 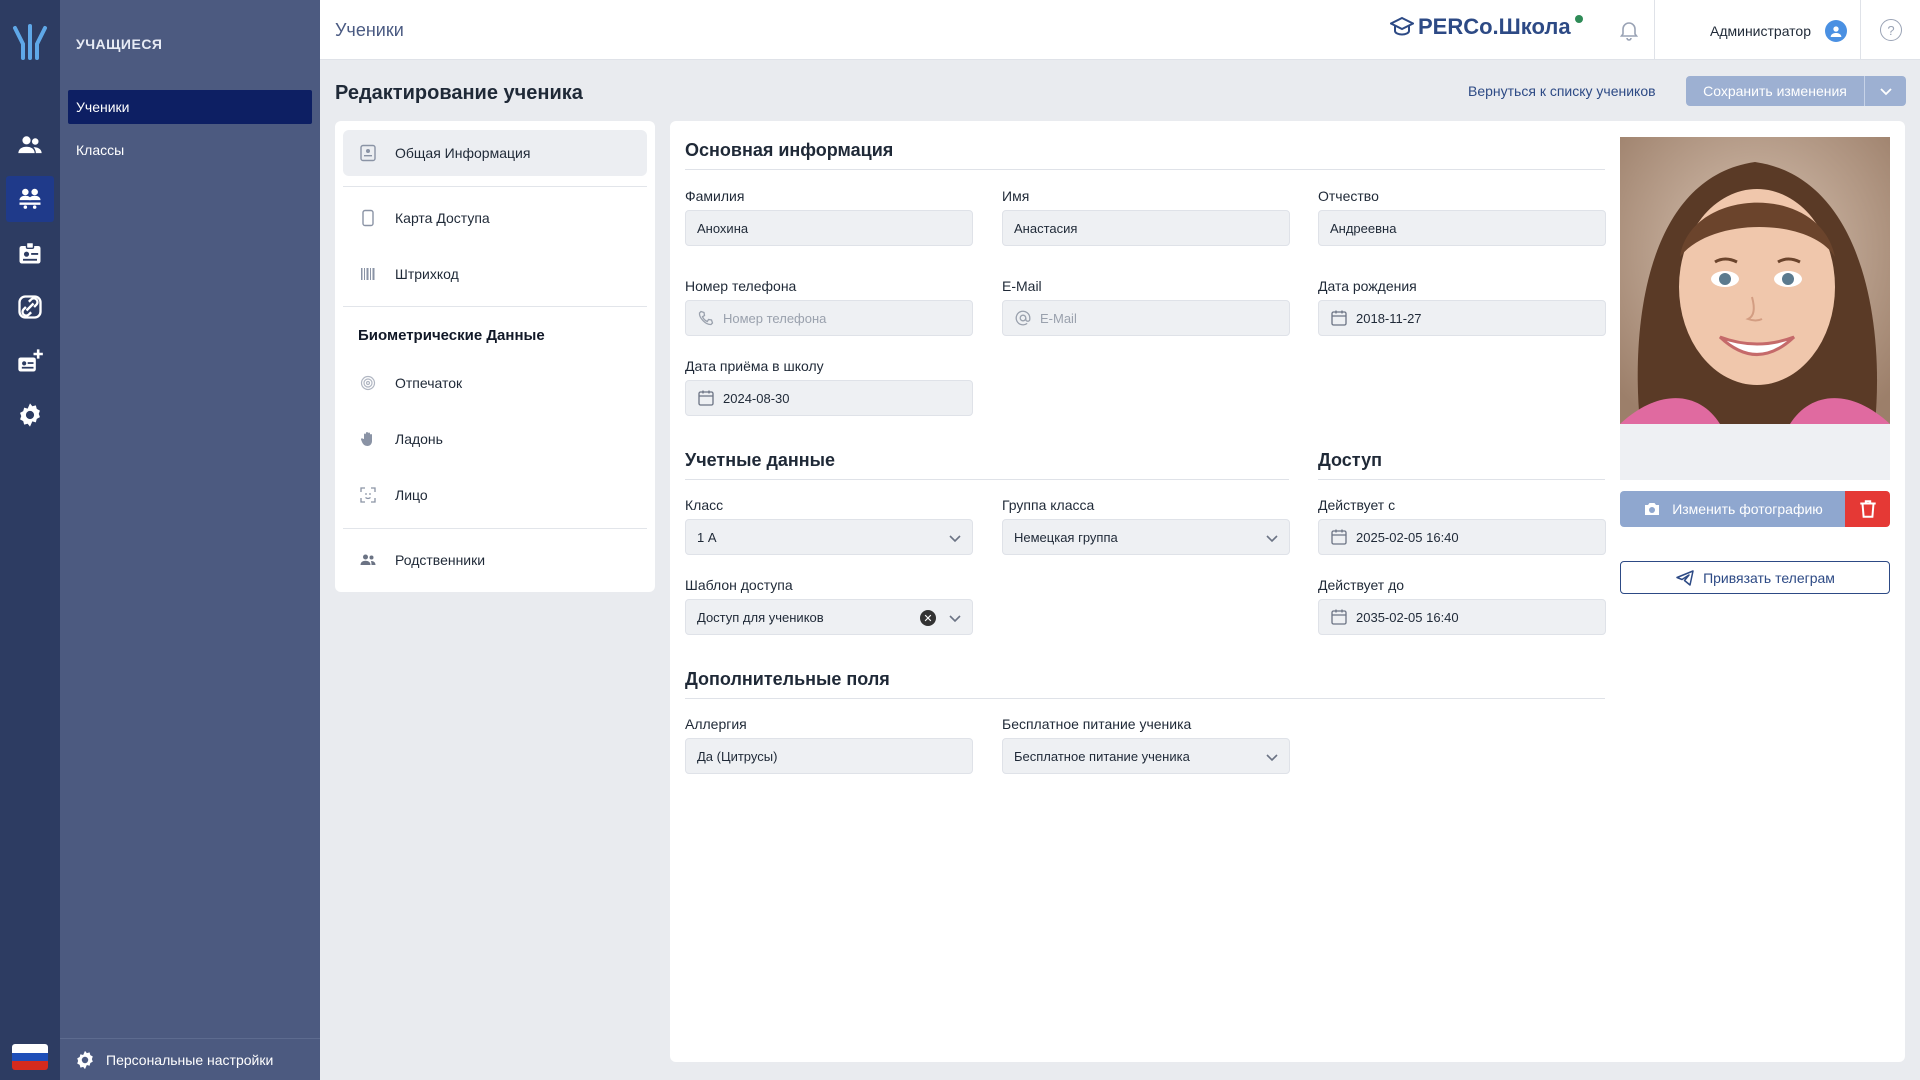 What do you see at coordinates (1389, 318) in the screenshot?
I see `birth-date-value: 2018-11-27` at bounding box center [1389, 318].